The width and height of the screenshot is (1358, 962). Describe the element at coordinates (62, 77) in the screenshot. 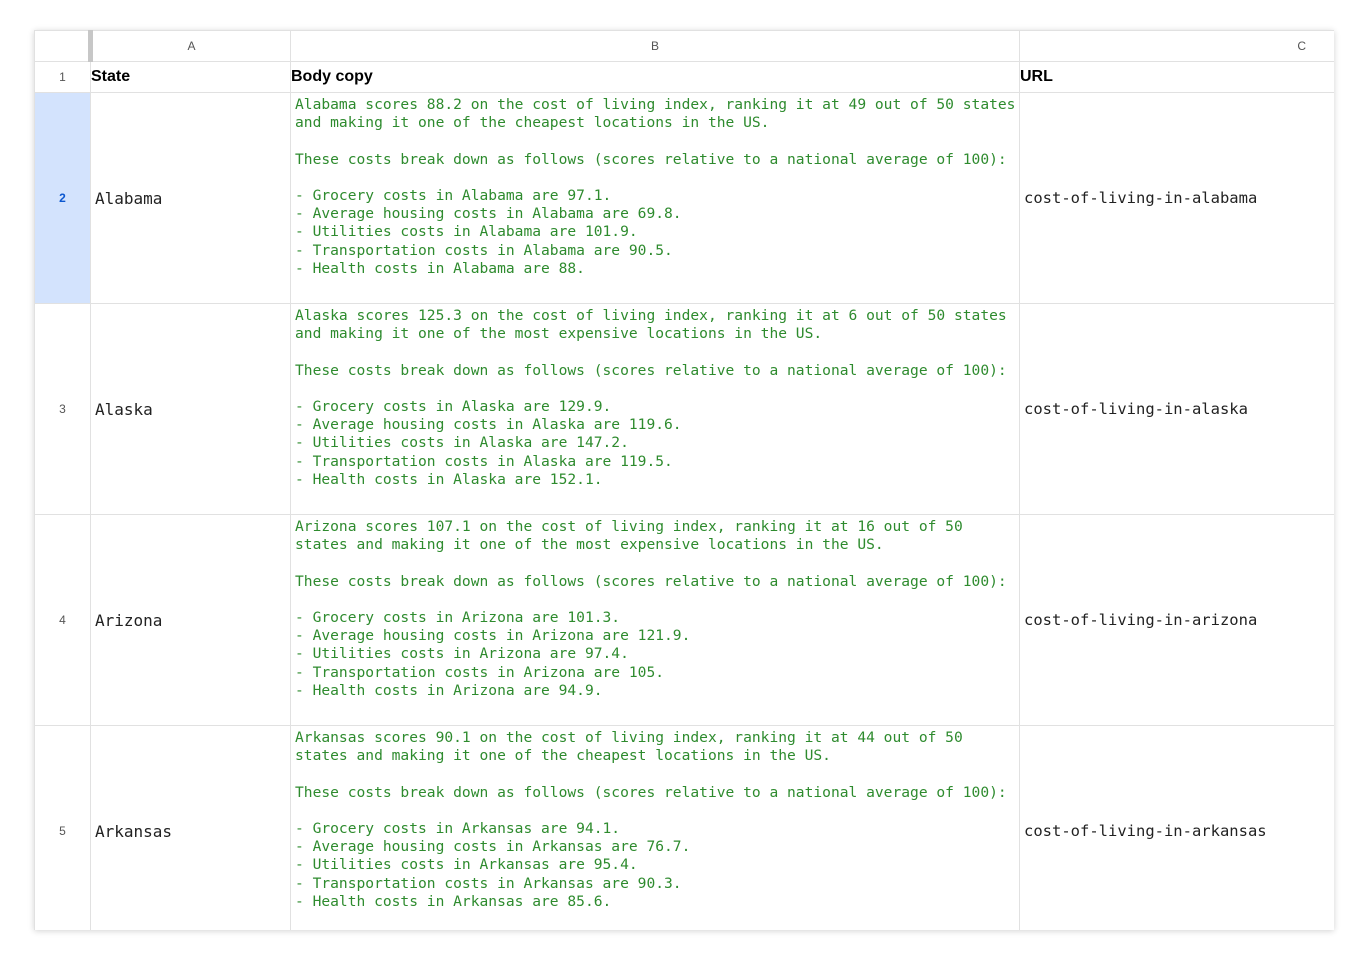

I see `row-header-1: 1` at that location.